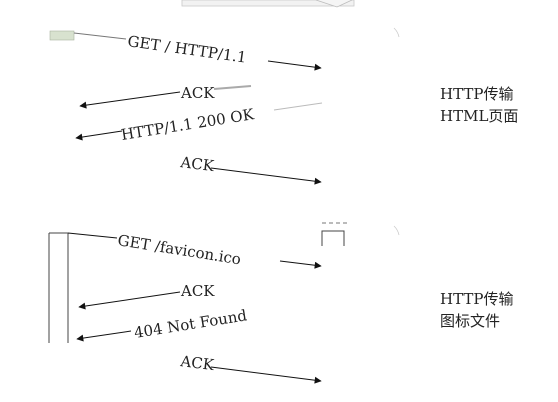 The height and width of the screenshot is (402, 558). I want to click on message-ack-3: ACK, so click(146, 296).